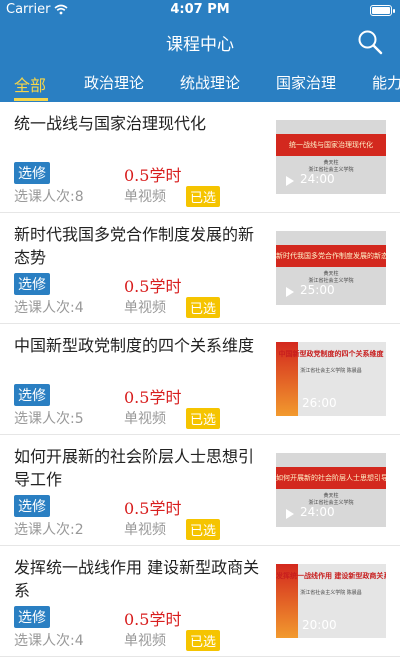 The width and height of the screenshot is (400, 660). I want to click on course-thumbnail: 如何开展新的社会阶层人士思想引导工作 黄天柱 浙江省社会主义学院 24:00, so click(331, 490).